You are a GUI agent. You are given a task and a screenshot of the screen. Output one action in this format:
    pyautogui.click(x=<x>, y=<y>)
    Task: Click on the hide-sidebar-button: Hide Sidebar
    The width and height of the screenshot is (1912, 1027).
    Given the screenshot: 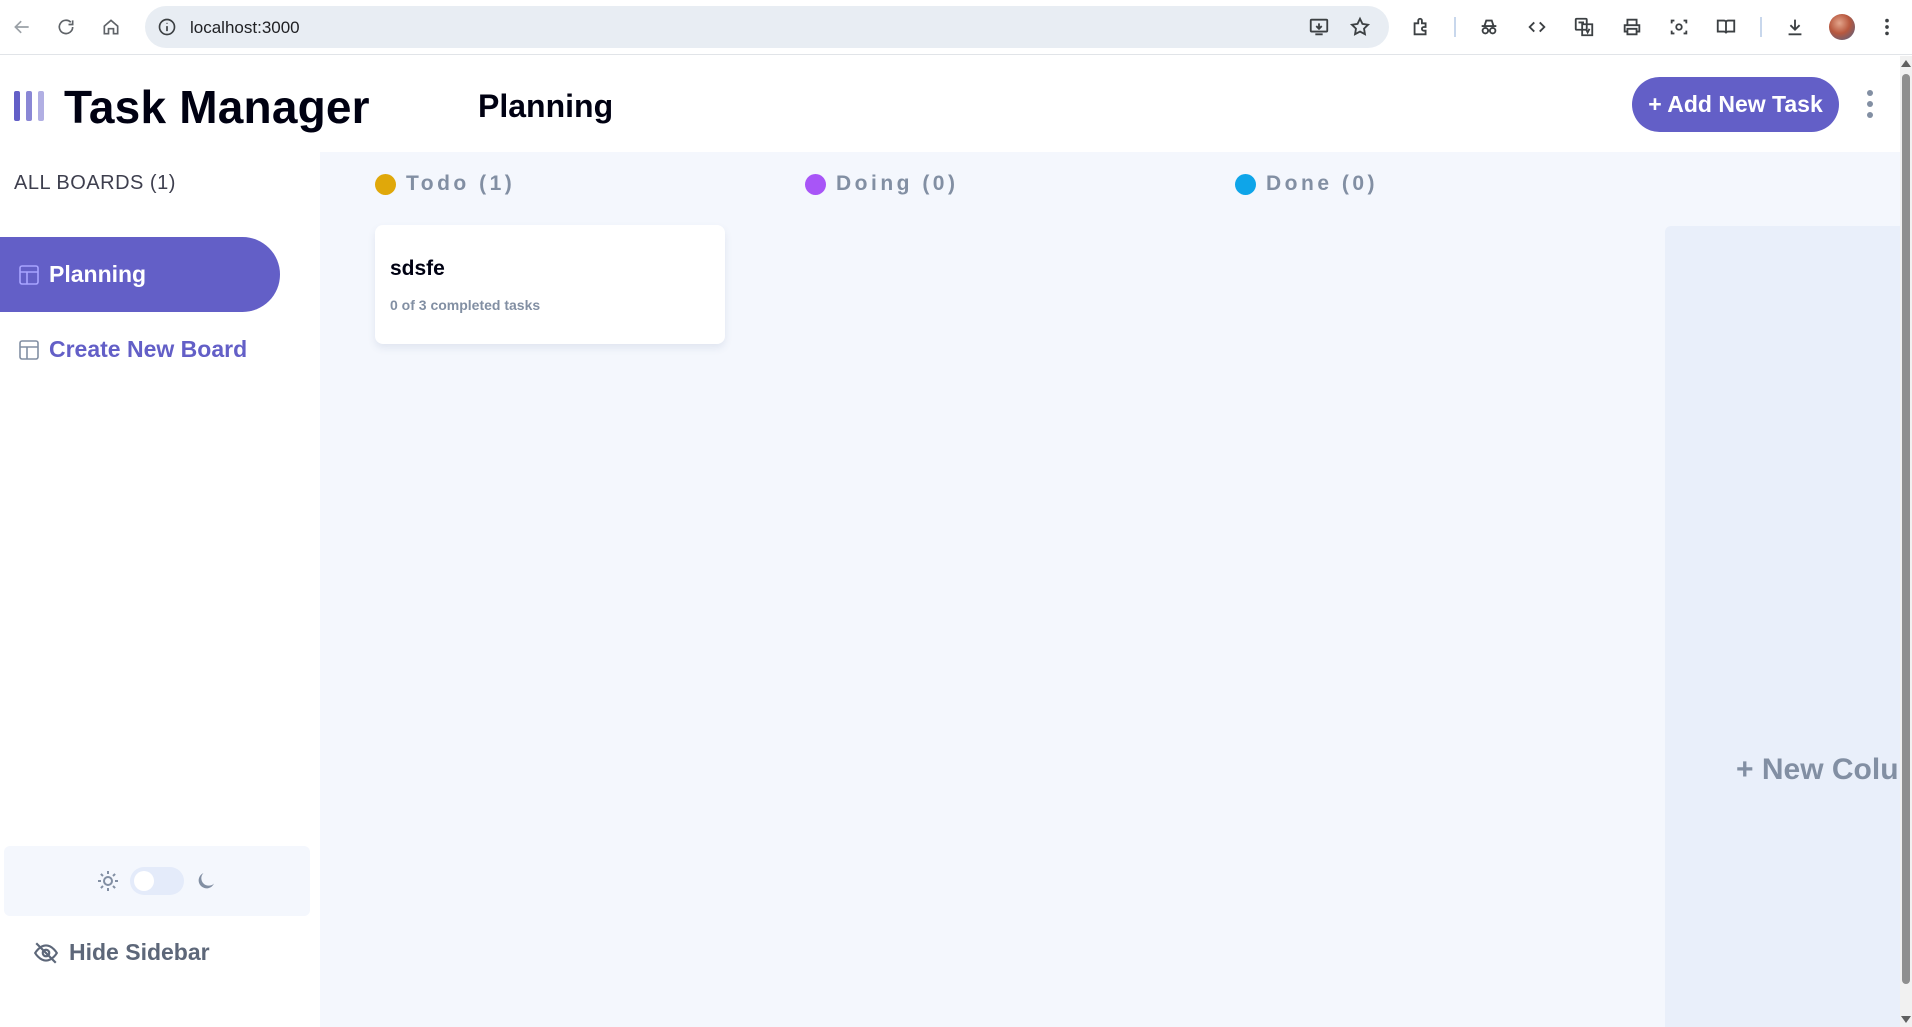 What is the action you would take?
    pyautogui.click(x=121, y=952)
    